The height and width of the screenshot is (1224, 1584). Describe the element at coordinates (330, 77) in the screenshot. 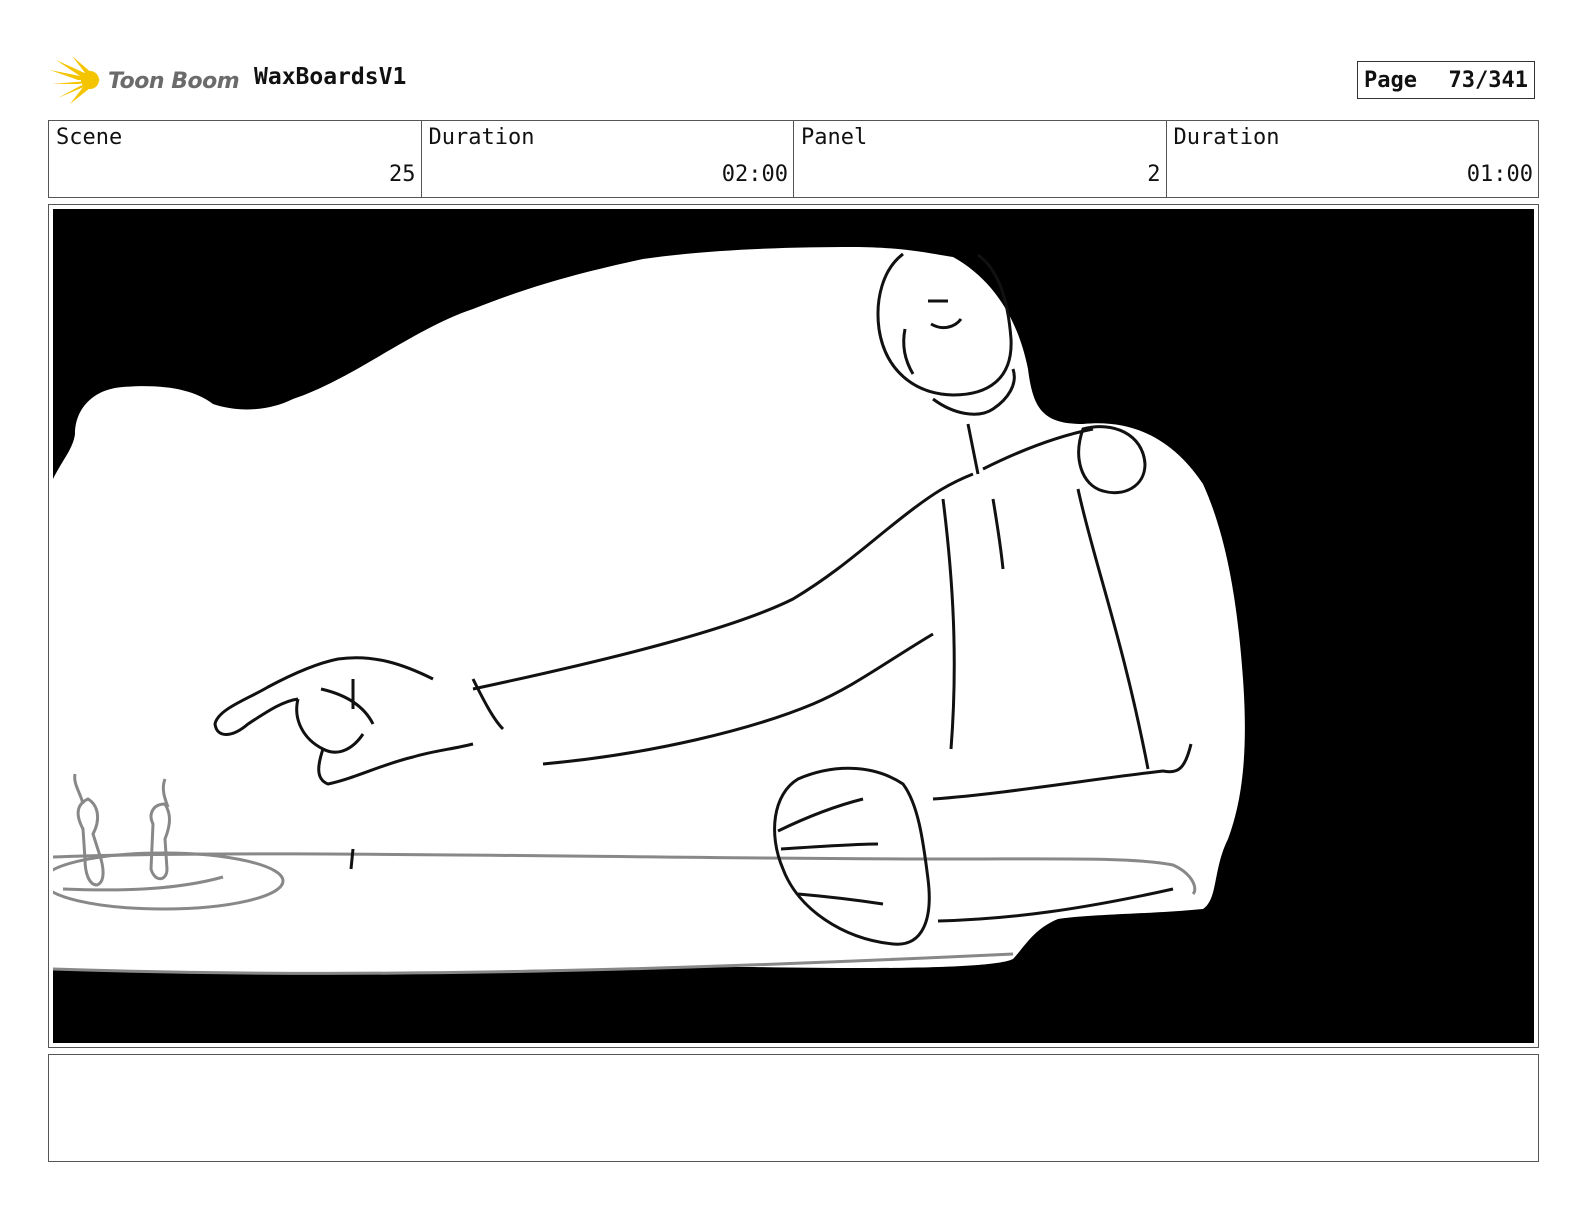

I see `project-title: WaxBoardsV1` at that location.